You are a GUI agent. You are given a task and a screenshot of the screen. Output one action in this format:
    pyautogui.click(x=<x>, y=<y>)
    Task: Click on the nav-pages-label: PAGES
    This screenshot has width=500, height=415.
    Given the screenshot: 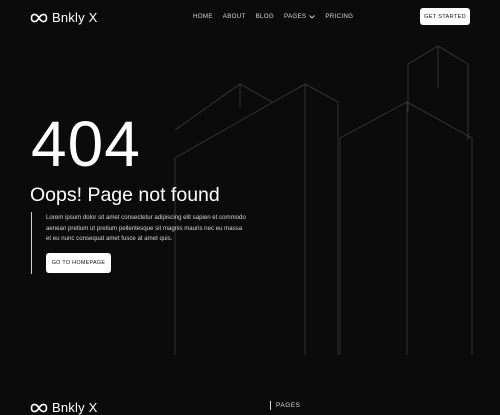 What is the action you would take?
    pyautogui.click(x=295, y=16)
    